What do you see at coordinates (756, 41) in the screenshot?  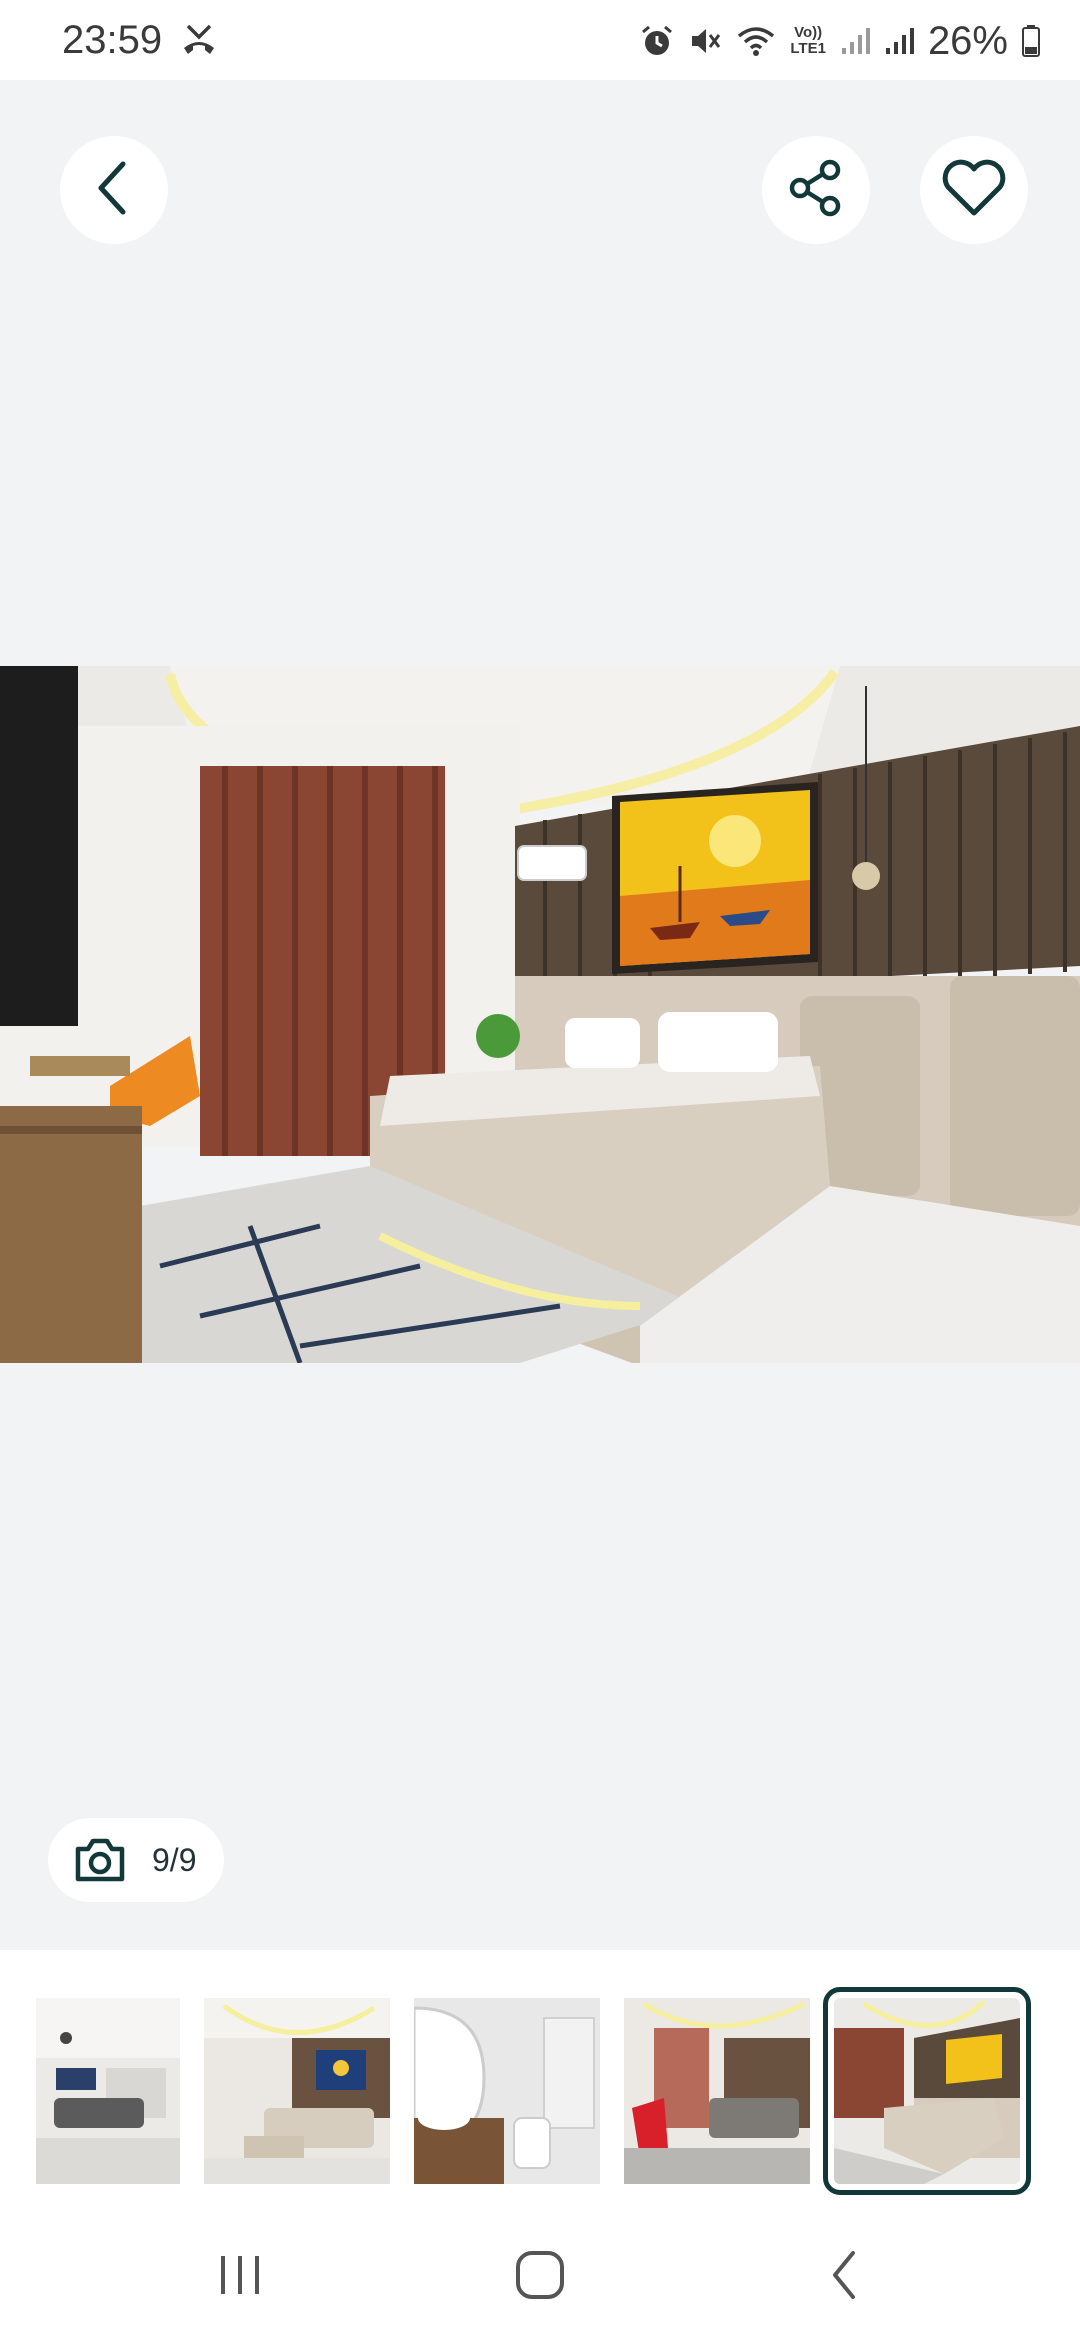 I see `wifi-icon` at bounding box center [756, 41].